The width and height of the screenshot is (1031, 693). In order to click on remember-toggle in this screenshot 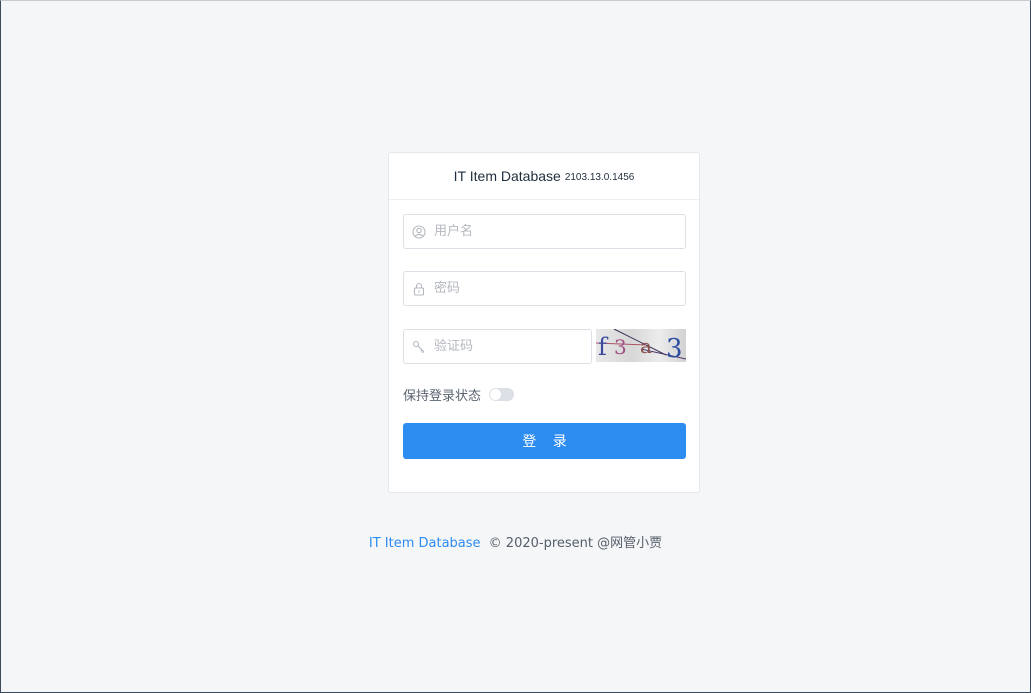, I will do `click(502, 394)`.